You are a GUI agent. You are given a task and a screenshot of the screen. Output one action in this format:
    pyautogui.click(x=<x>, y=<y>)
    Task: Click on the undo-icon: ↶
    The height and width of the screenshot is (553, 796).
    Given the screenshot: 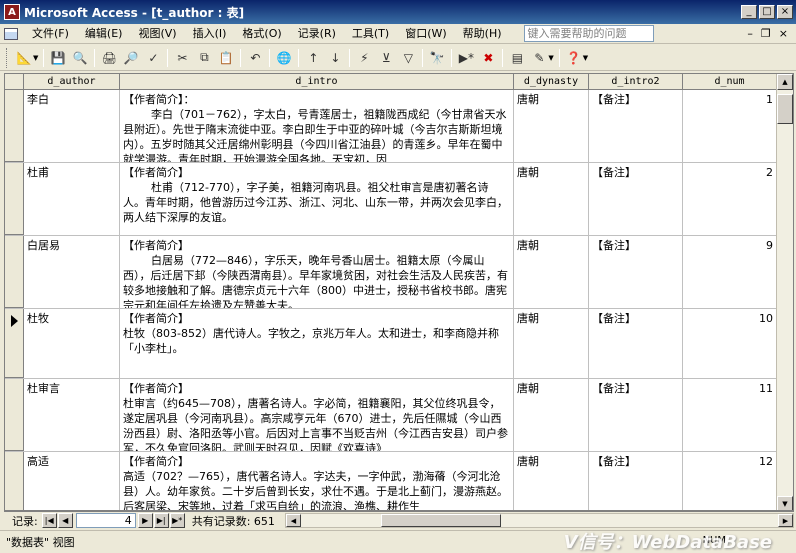 What is the action you would take?
    pyautogui.click(x=255, y=58)
    